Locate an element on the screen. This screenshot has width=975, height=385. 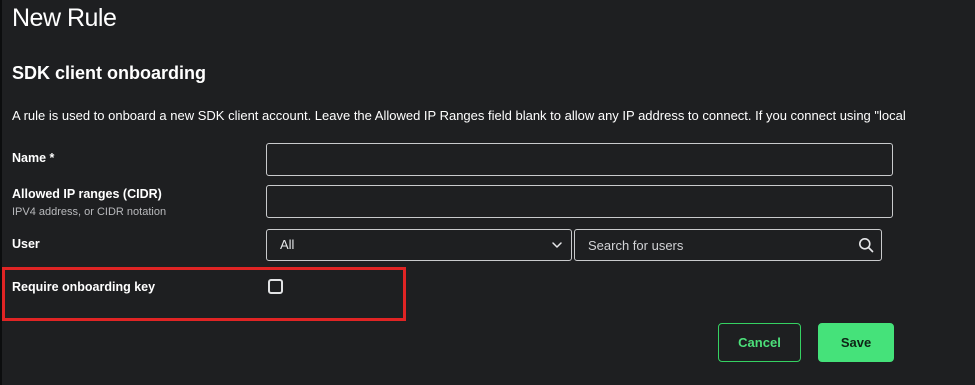
allowed-ip-hint: IPV4 address, or CIDR notation is located at coordinates (89, 212).